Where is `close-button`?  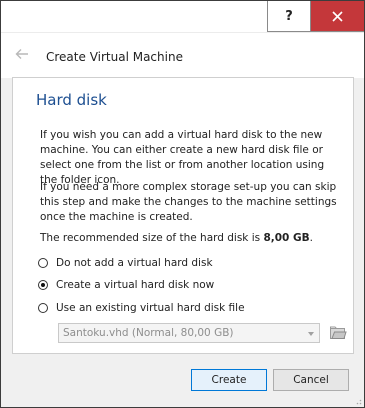 close-button is located at coordinates (337, 16).